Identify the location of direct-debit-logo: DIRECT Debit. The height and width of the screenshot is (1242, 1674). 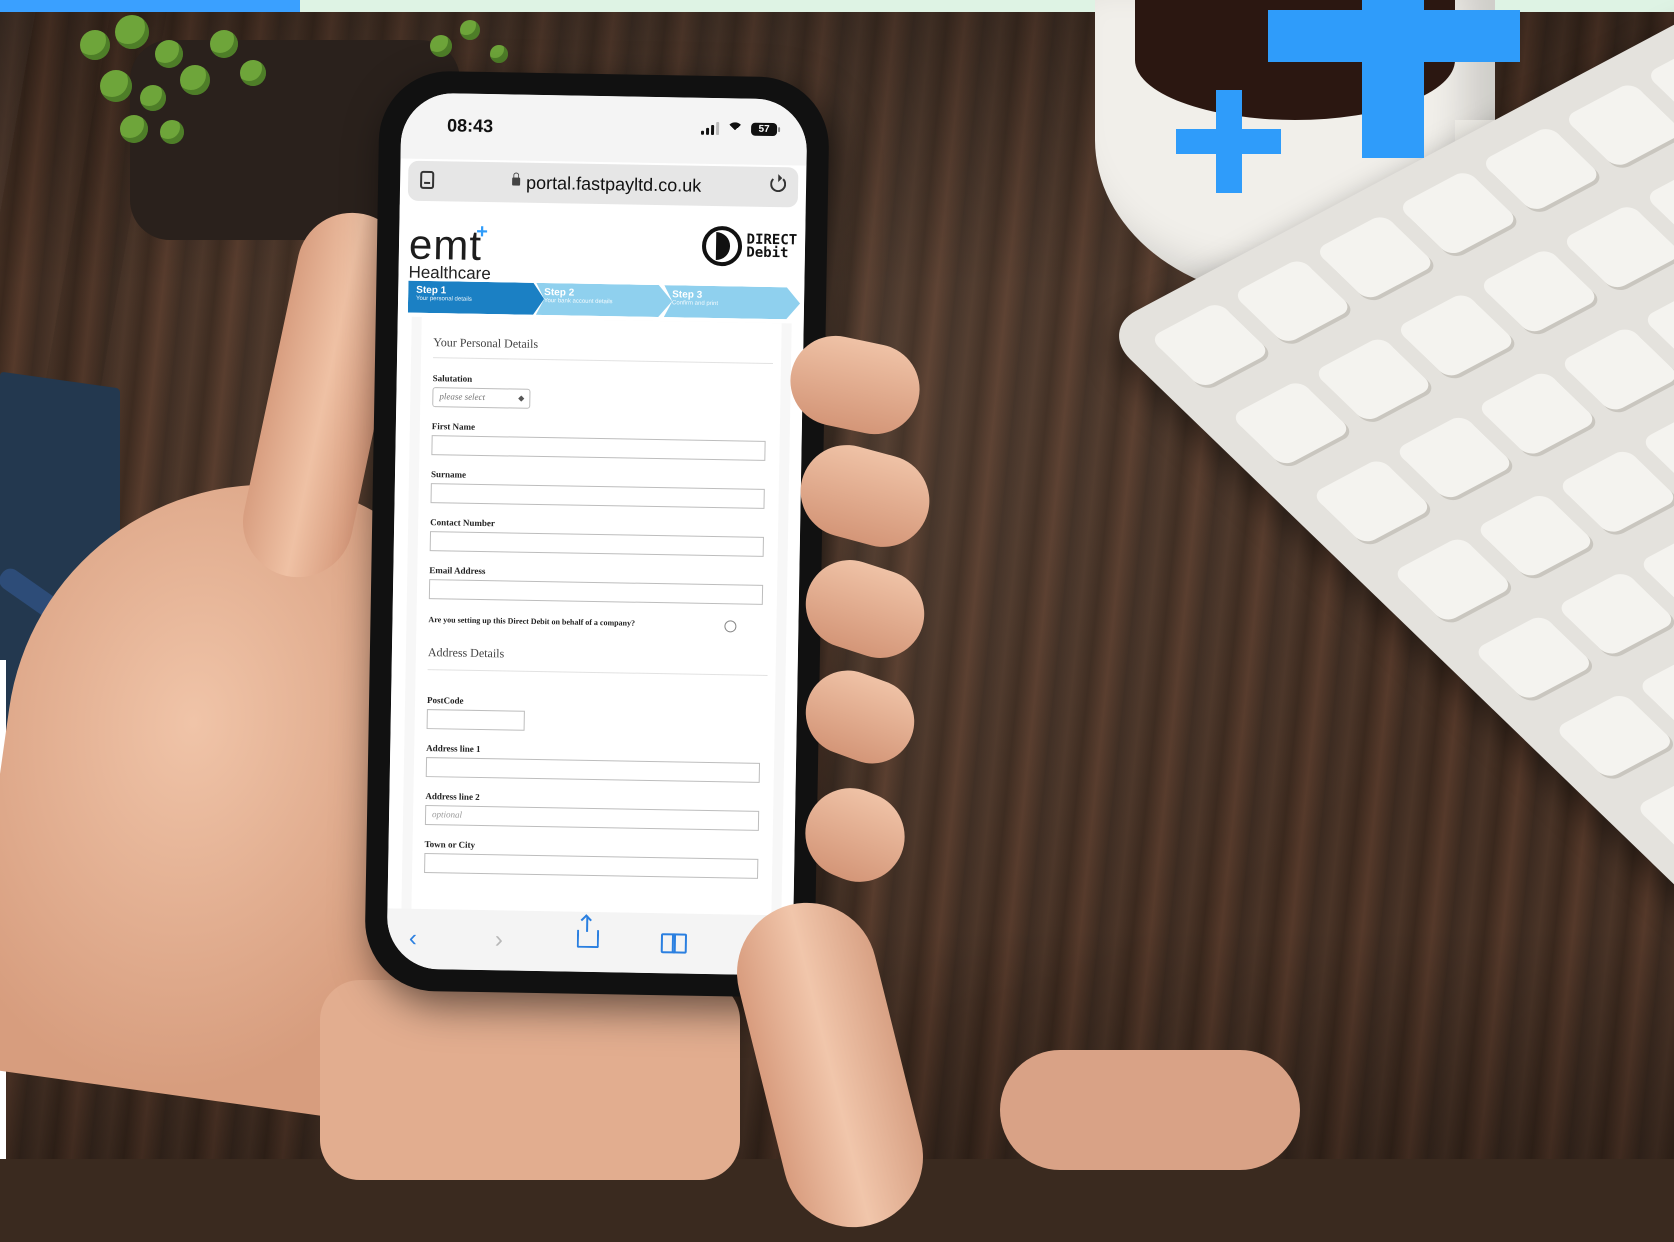
(749, 246).